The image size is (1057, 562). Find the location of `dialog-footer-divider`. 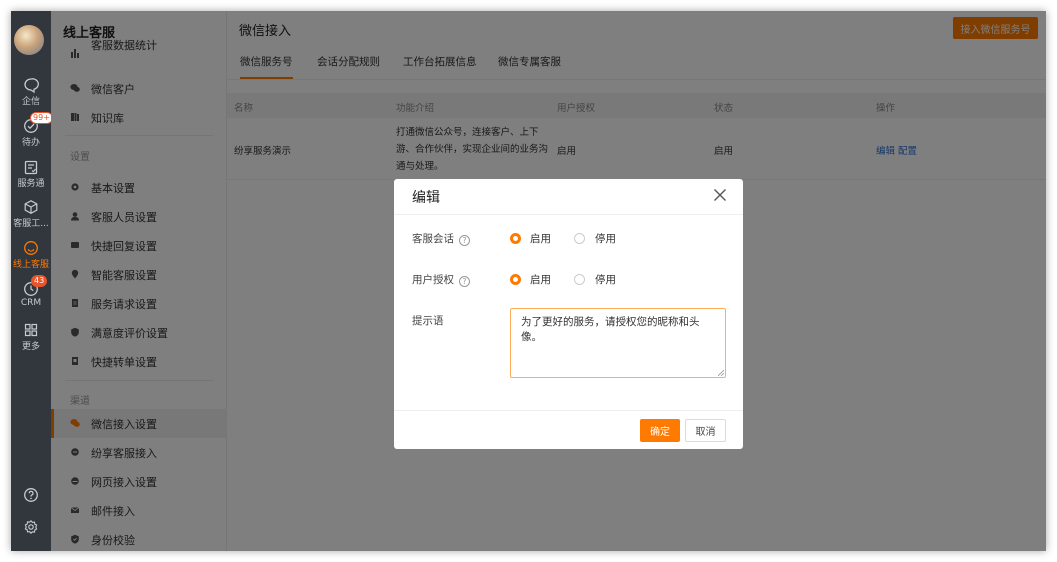

dialog-footer-divider is located at coordinates (568, 410).